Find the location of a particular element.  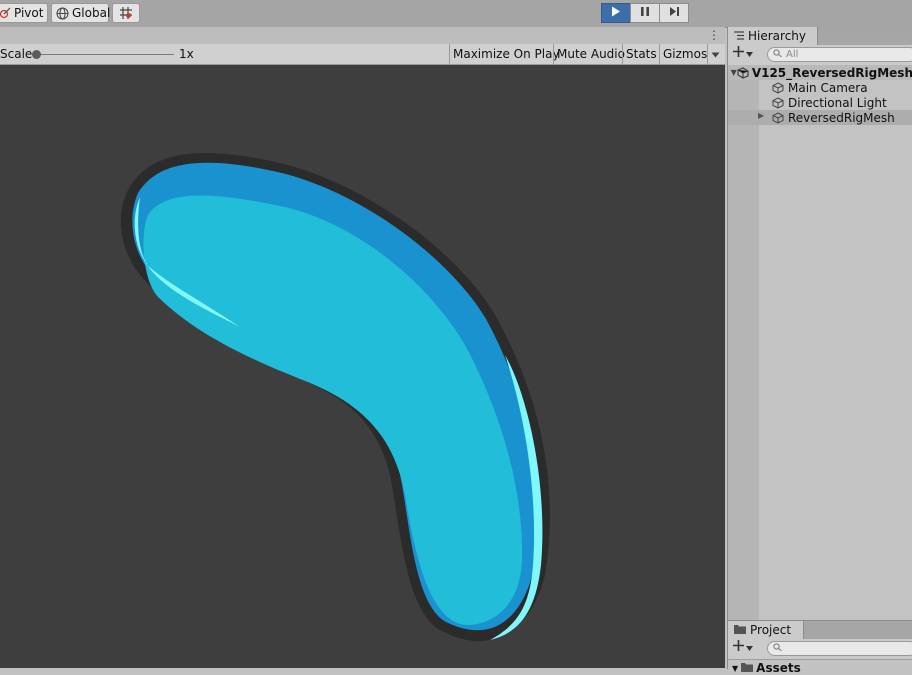

list-item: Main Camera is located at coordinates (820, 87).